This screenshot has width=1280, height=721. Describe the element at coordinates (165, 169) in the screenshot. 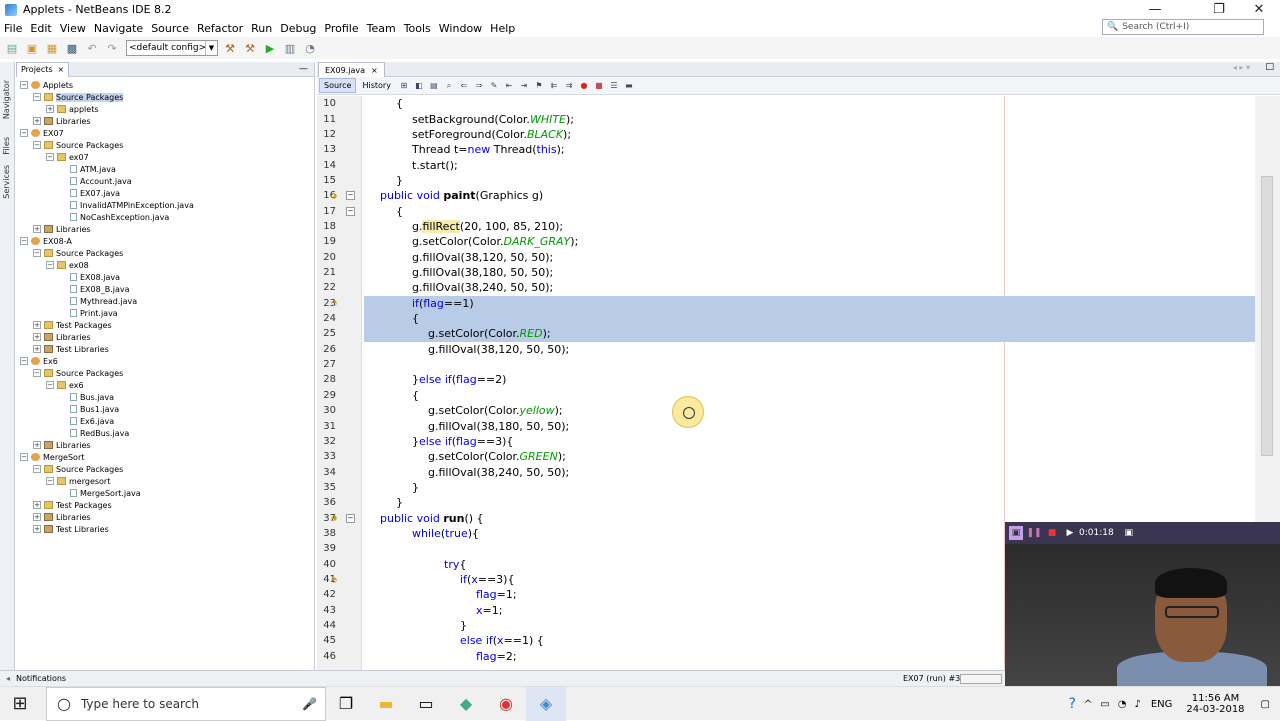

I see `tree-item: ATM.java` at that location.